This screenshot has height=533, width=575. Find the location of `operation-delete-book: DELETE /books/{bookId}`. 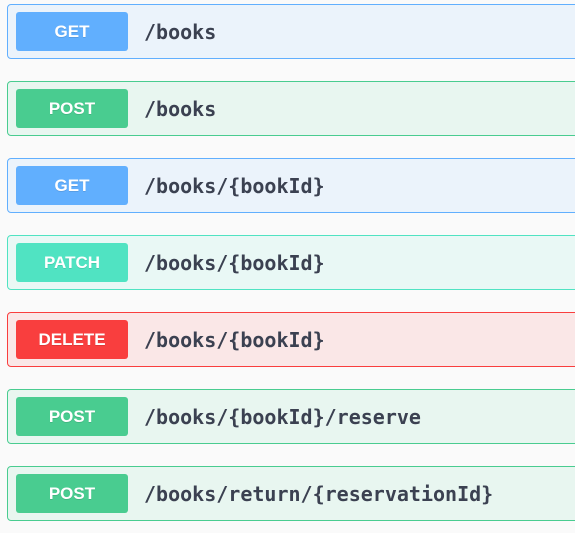

operation-delete-book: DELETE /books/{bookId} is located at coordinates (291, 339).